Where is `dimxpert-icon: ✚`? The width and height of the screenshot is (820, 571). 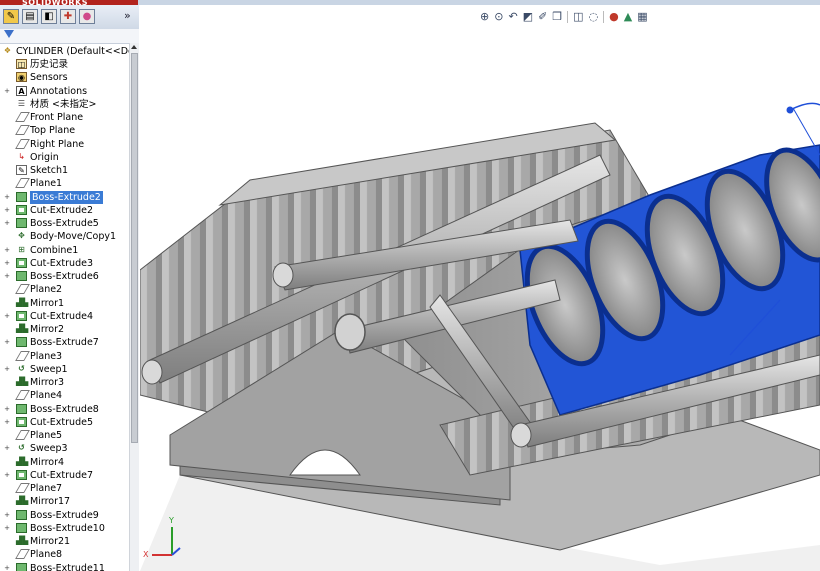
dimxpert-icon: ✚ is located at coordinates (68, 16).